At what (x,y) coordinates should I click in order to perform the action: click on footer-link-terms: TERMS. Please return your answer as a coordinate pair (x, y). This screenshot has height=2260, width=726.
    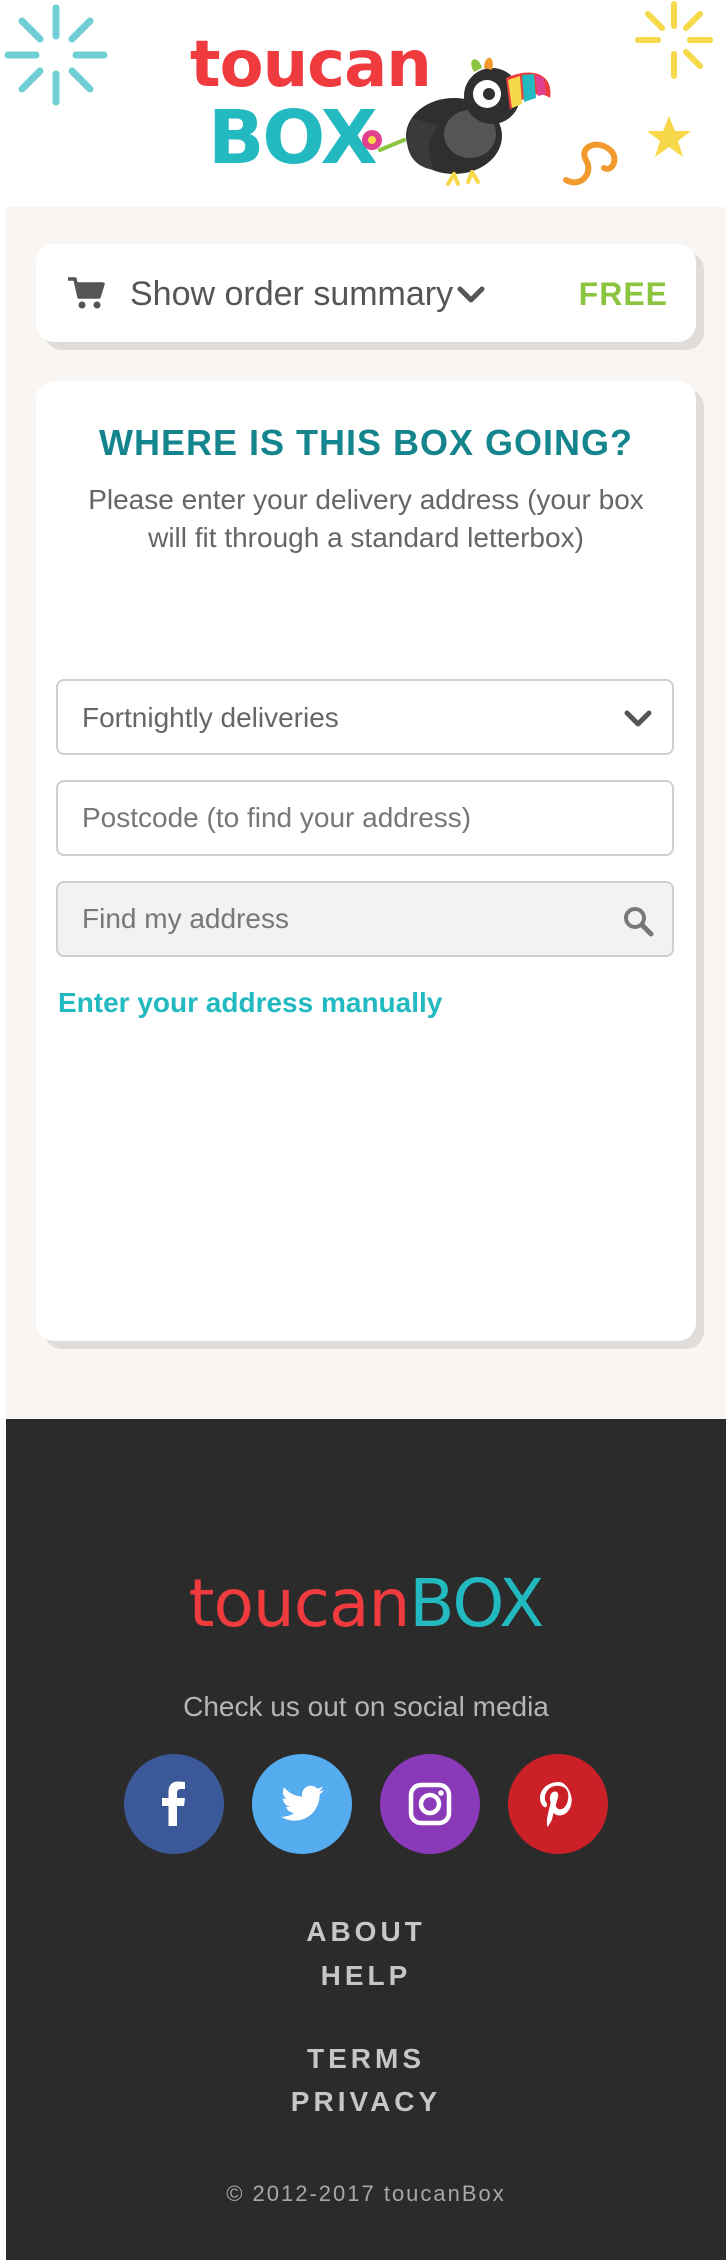
    Looking at the image, I should click on (366, 2059).